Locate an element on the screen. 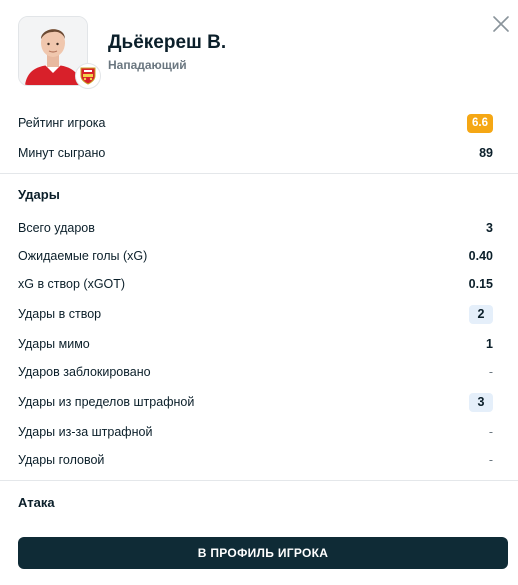  stat-value: 0.15 is located at coordinates (480, 284).